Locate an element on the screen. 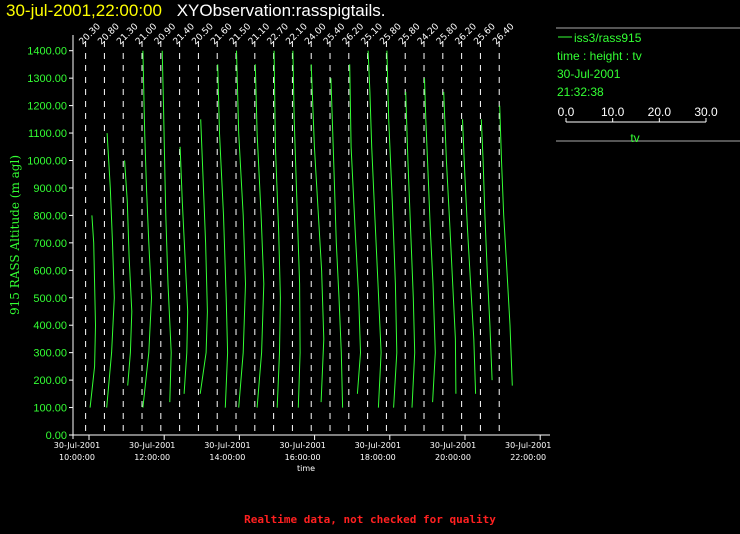  y-tick-label: 1200.00 is located at coordinates (47, 107).